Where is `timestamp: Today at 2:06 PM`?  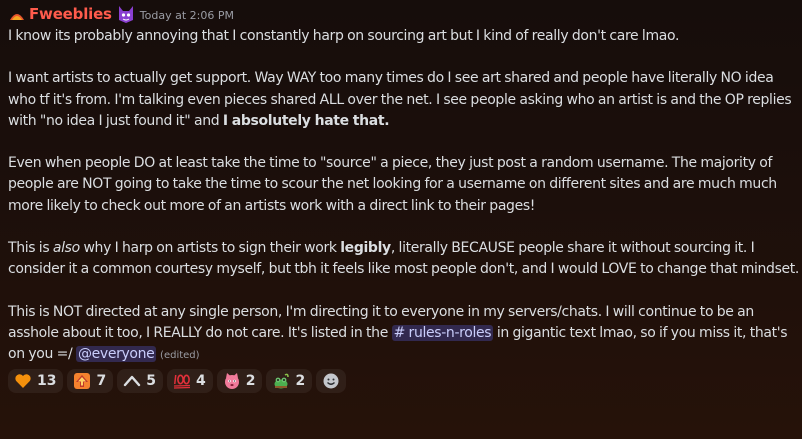 timestamp: Today at 2:06 PM is located at coordinates (187, 15).